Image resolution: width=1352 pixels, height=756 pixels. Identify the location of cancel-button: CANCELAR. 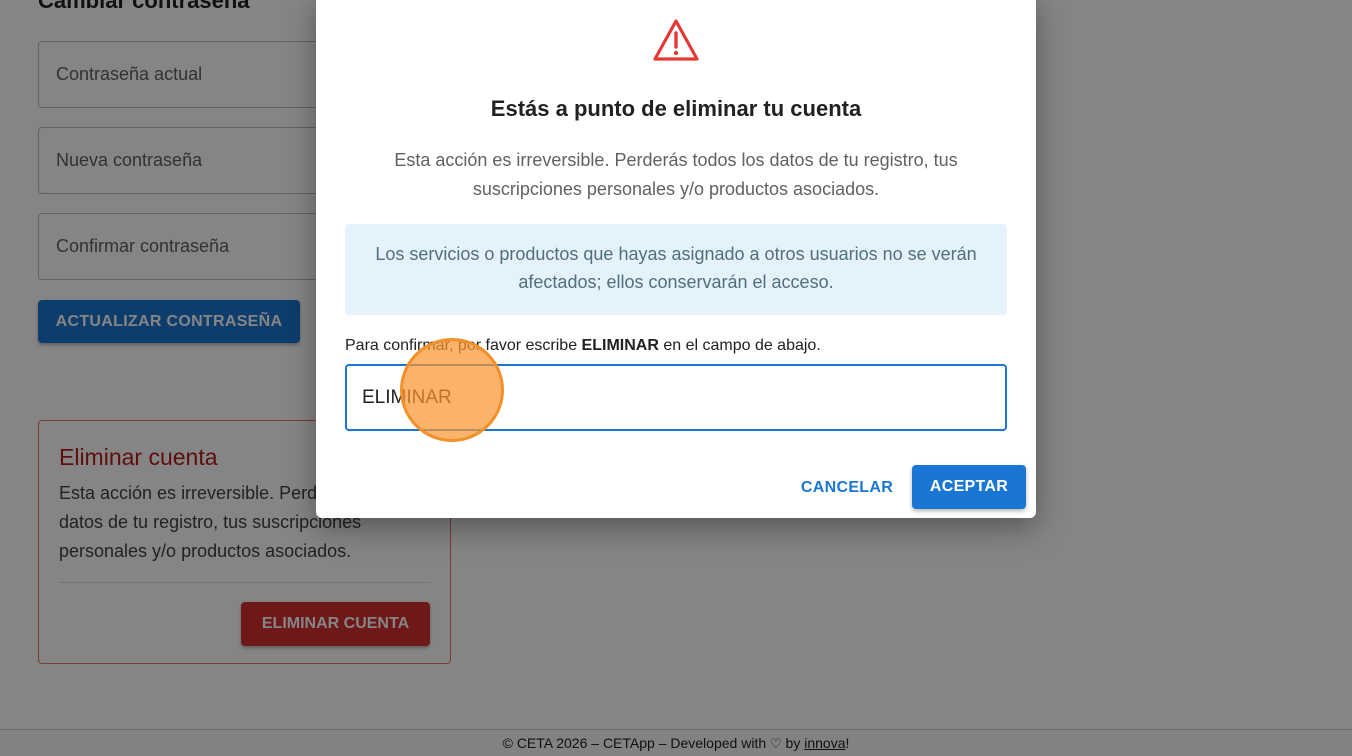
(847, 488).